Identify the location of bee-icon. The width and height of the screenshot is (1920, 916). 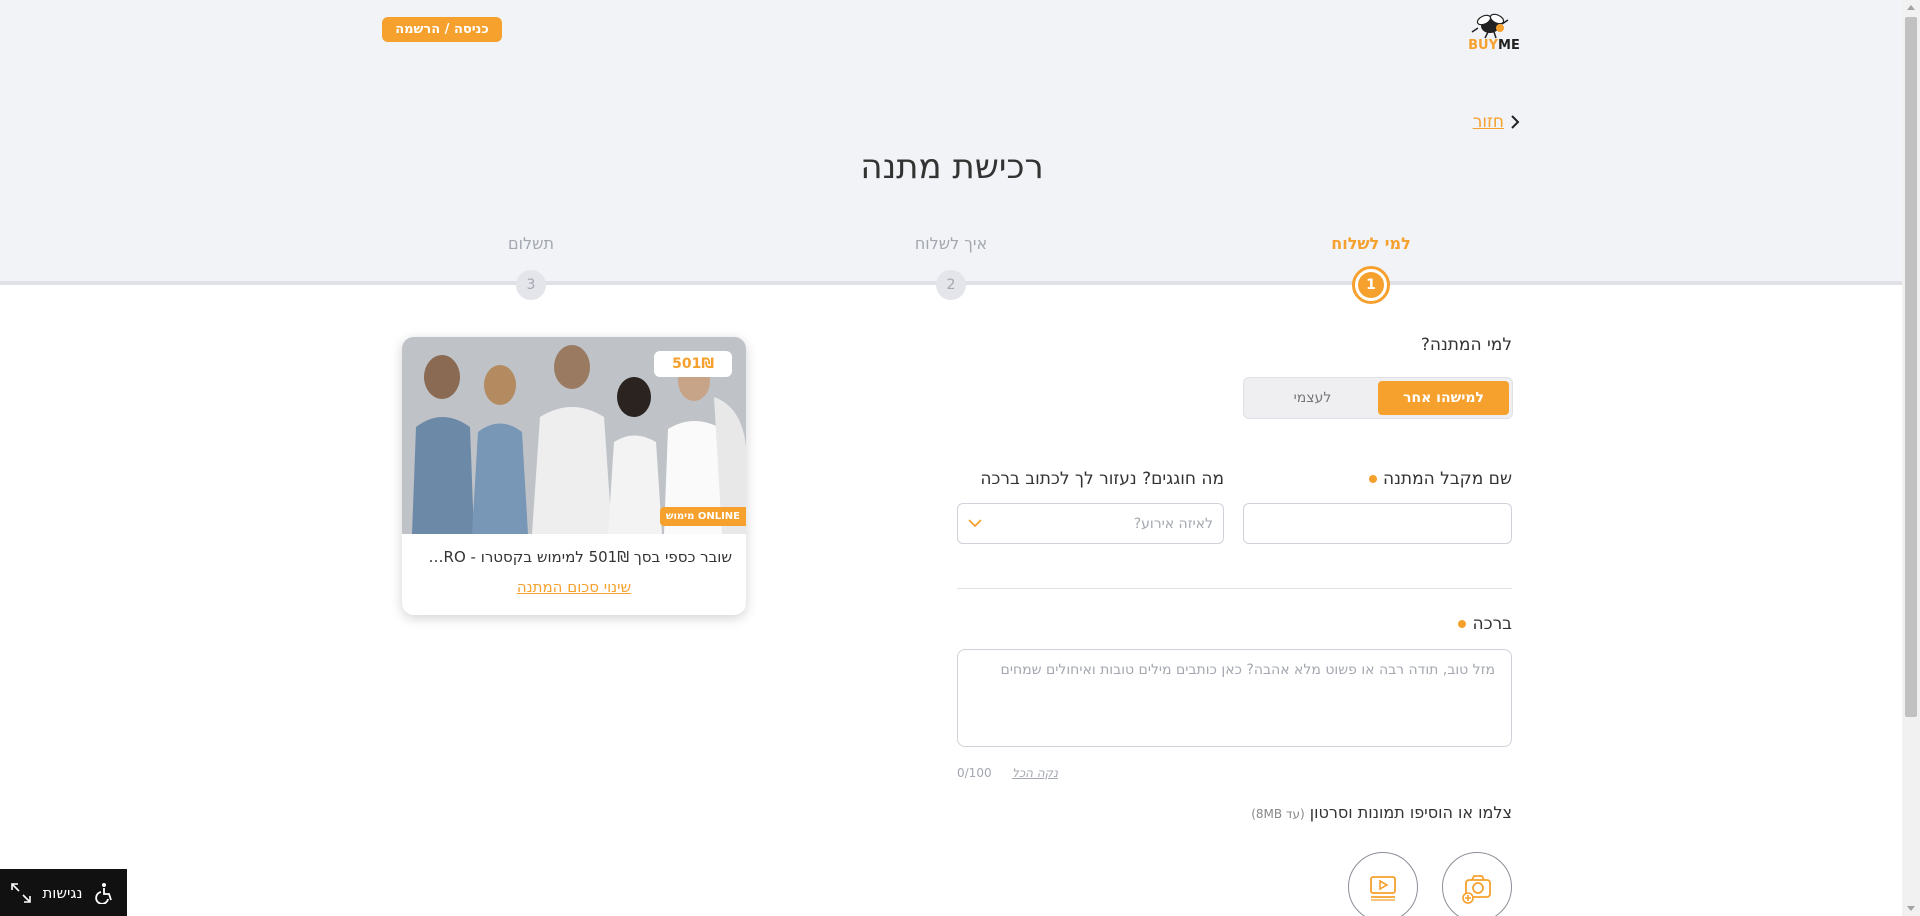
(1490, 26).